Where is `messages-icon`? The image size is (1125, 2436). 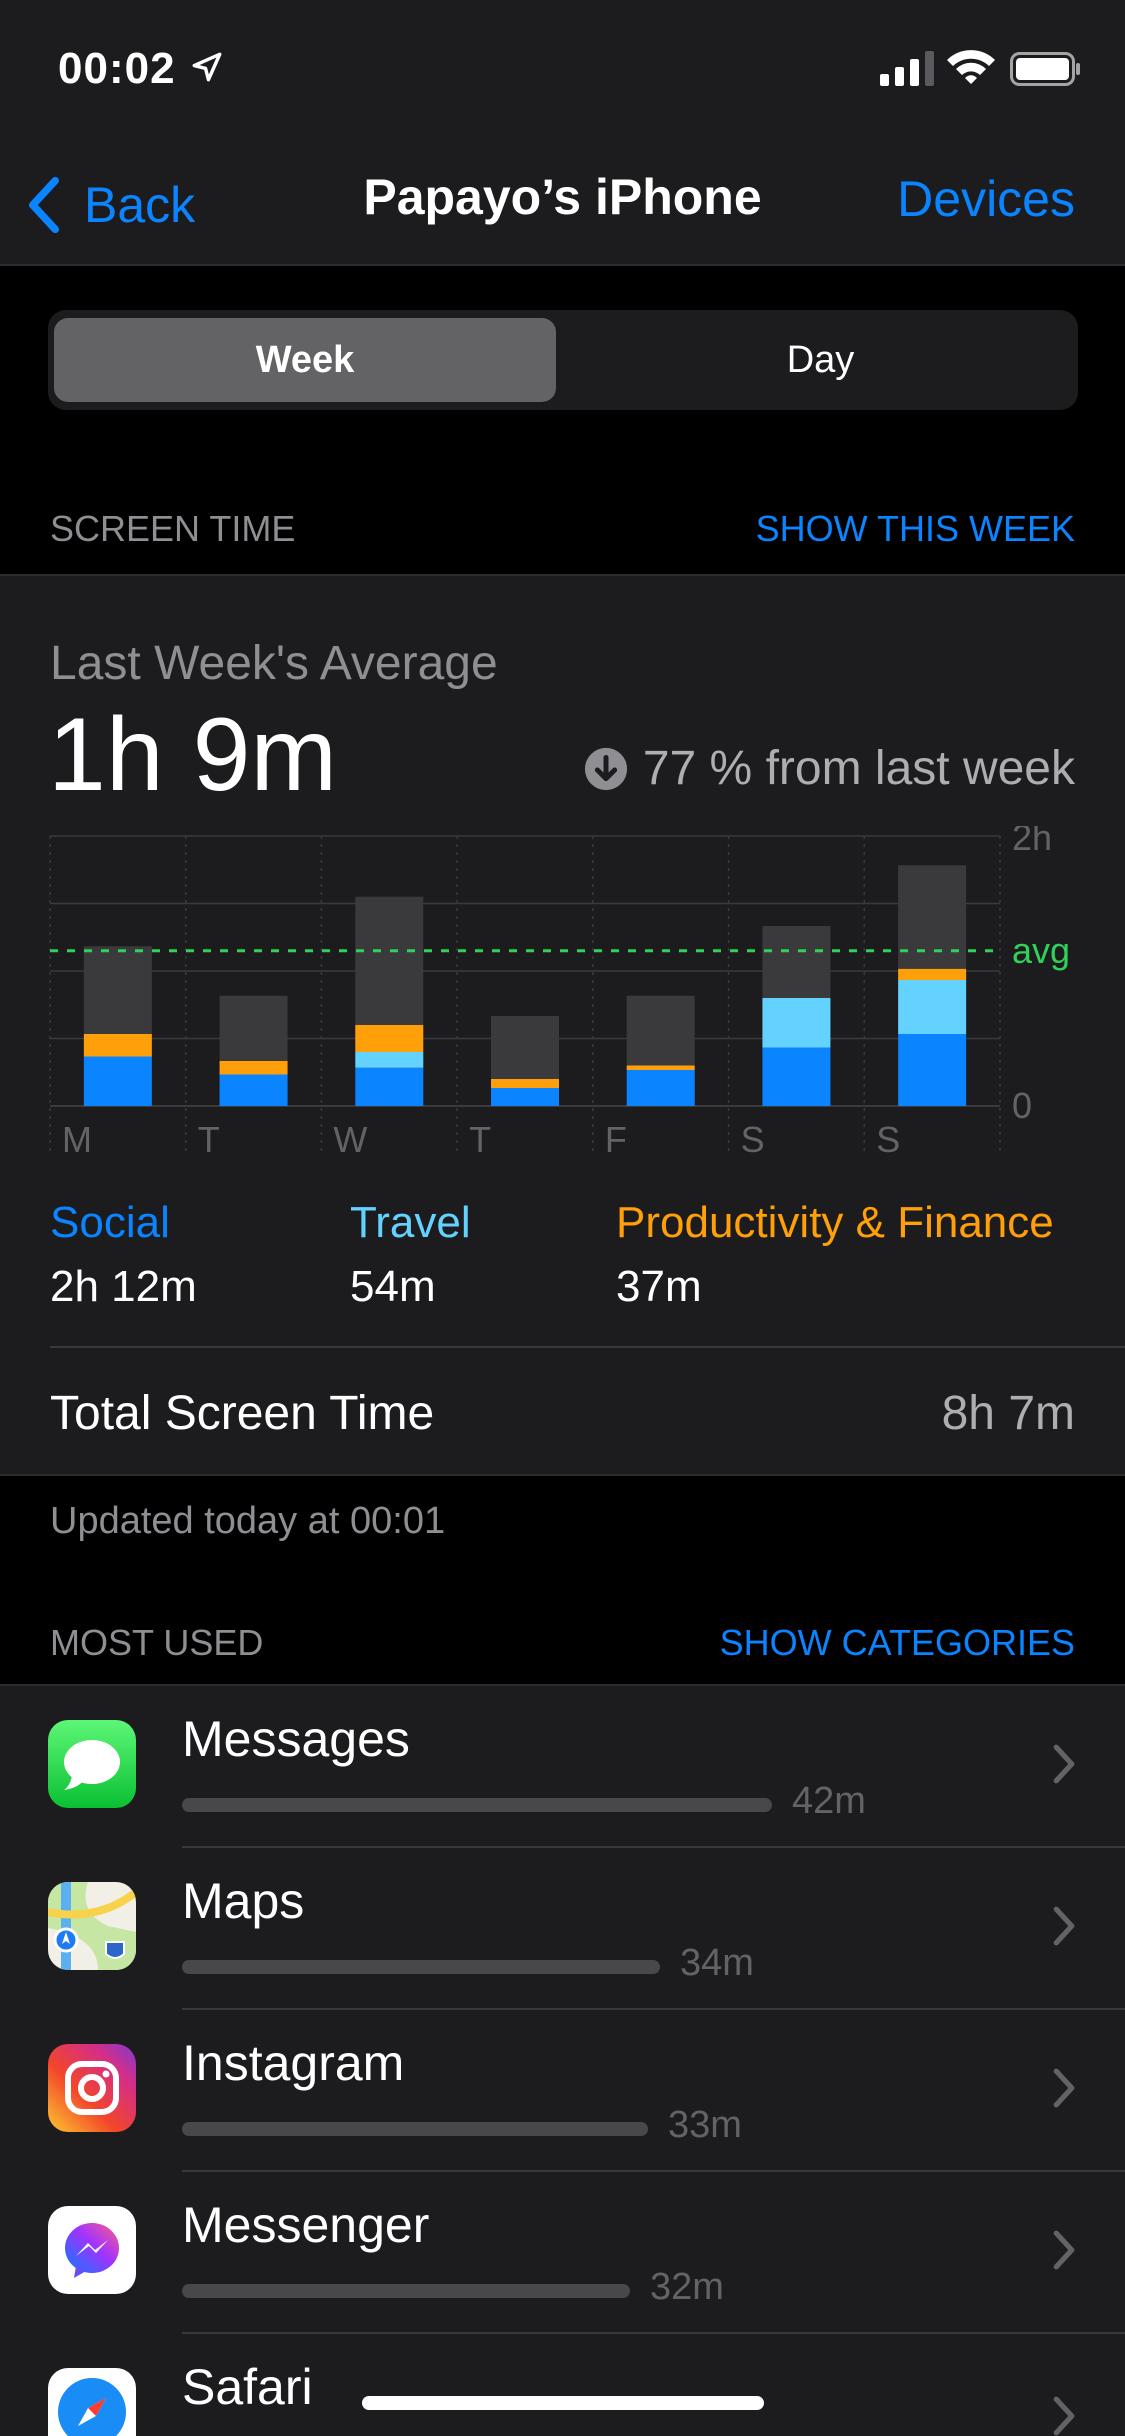
messages-icon is located at coordinates (92, 1764).